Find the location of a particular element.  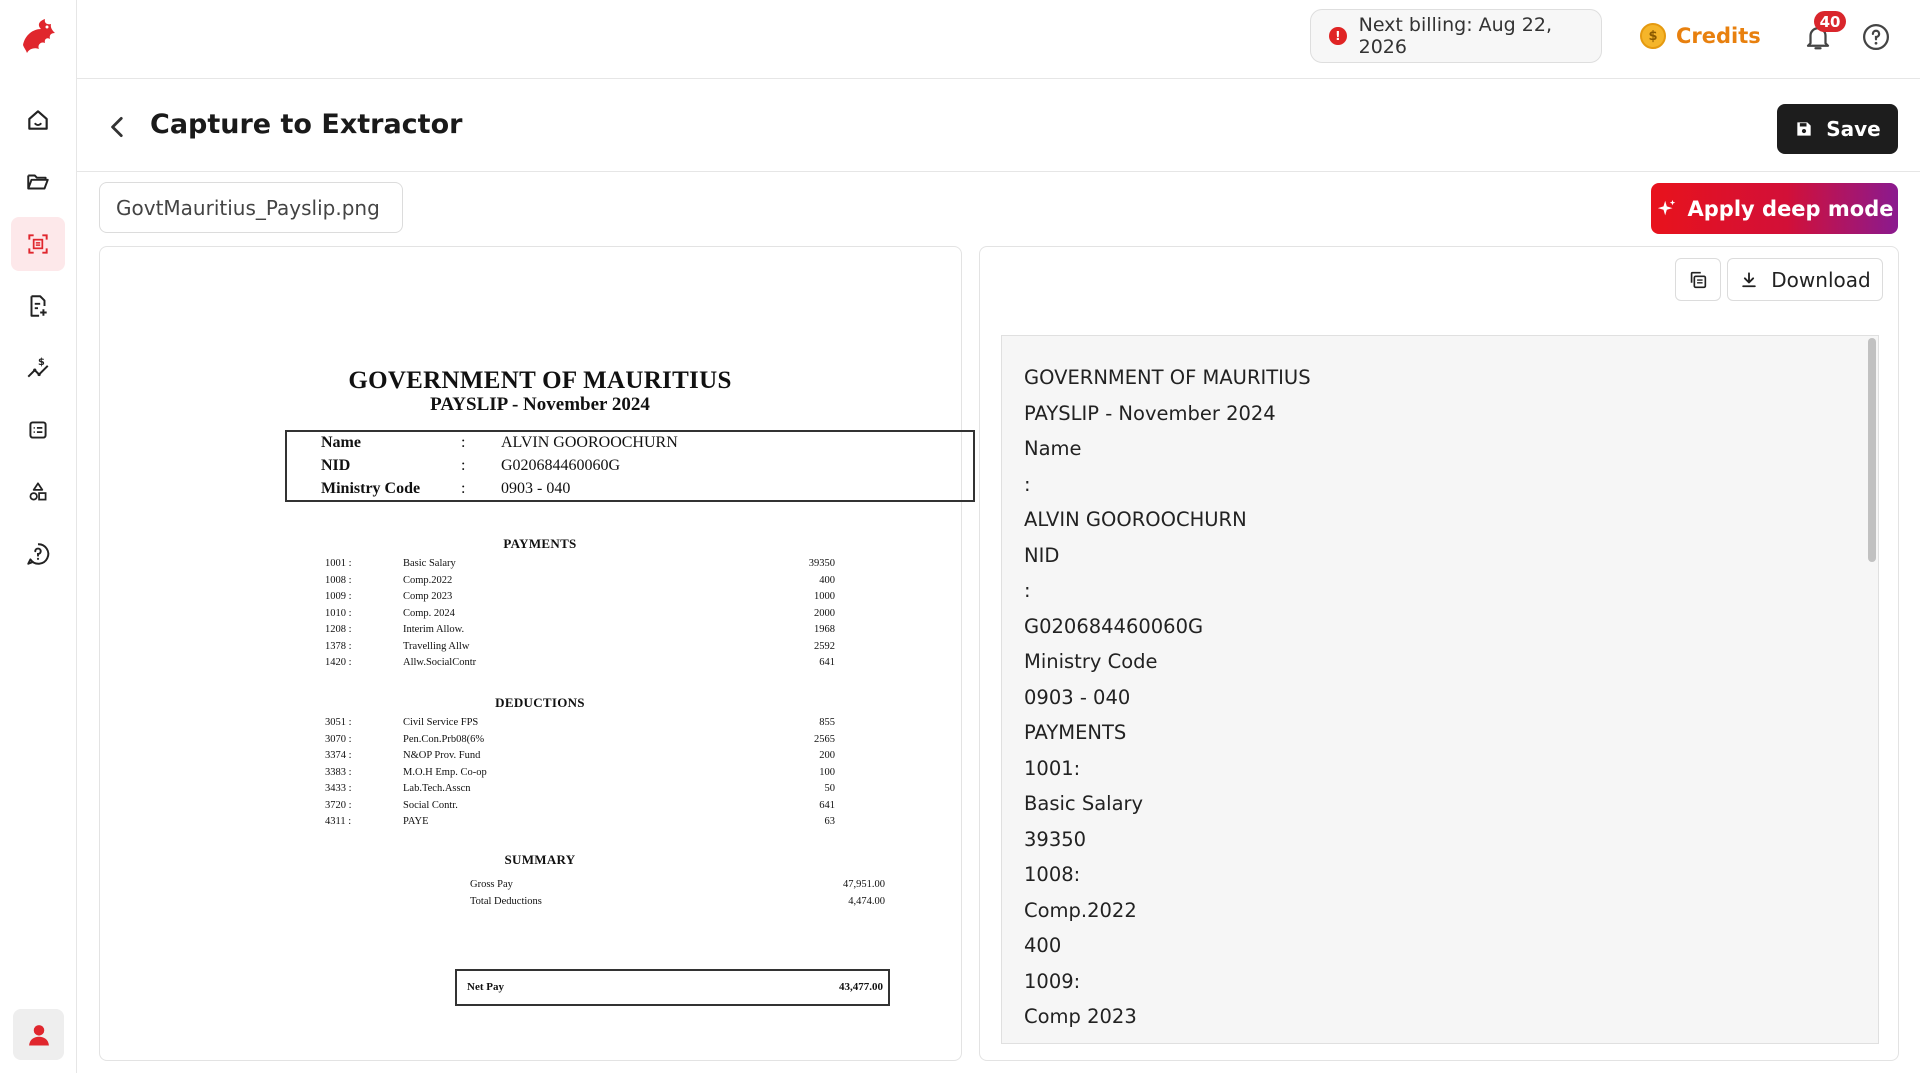

id-value: 0903 - 040 is located at coordinates (536, 488).